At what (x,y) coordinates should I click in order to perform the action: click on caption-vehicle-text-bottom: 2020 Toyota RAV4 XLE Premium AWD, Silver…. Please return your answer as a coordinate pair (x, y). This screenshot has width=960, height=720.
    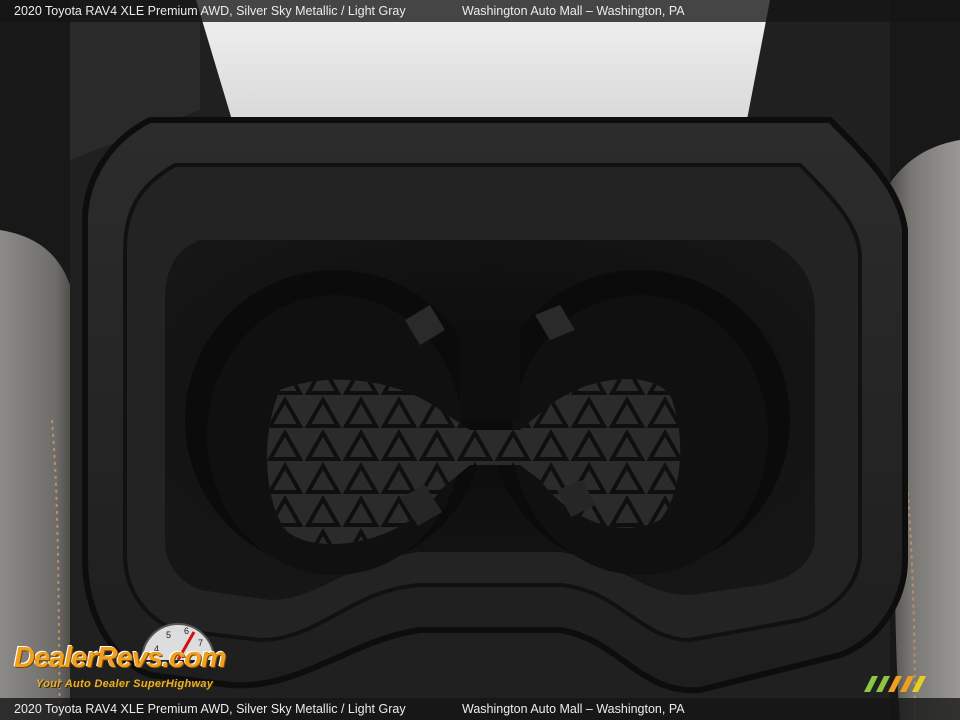
    Looking at the image, I should click on (210, 709).